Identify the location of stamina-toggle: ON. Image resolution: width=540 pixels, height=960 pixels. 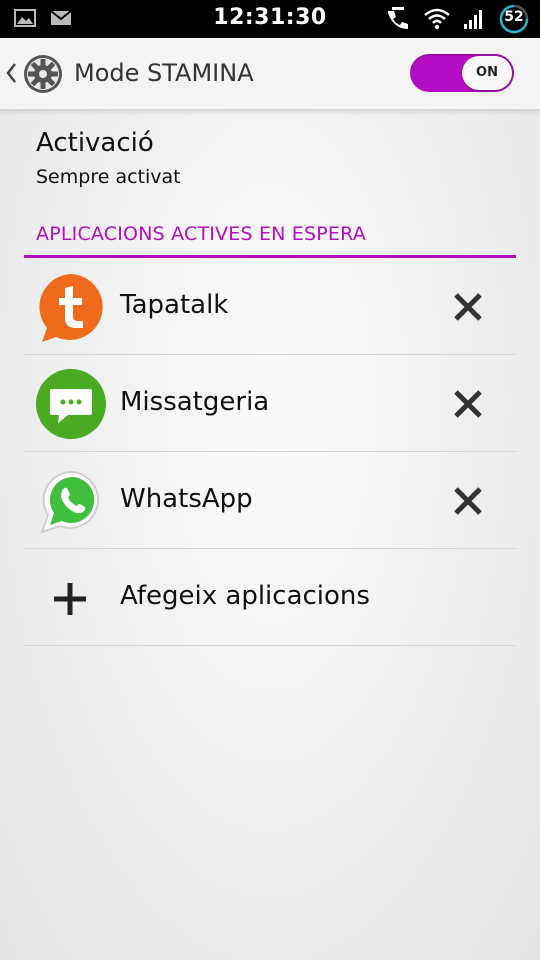
(462, 73).